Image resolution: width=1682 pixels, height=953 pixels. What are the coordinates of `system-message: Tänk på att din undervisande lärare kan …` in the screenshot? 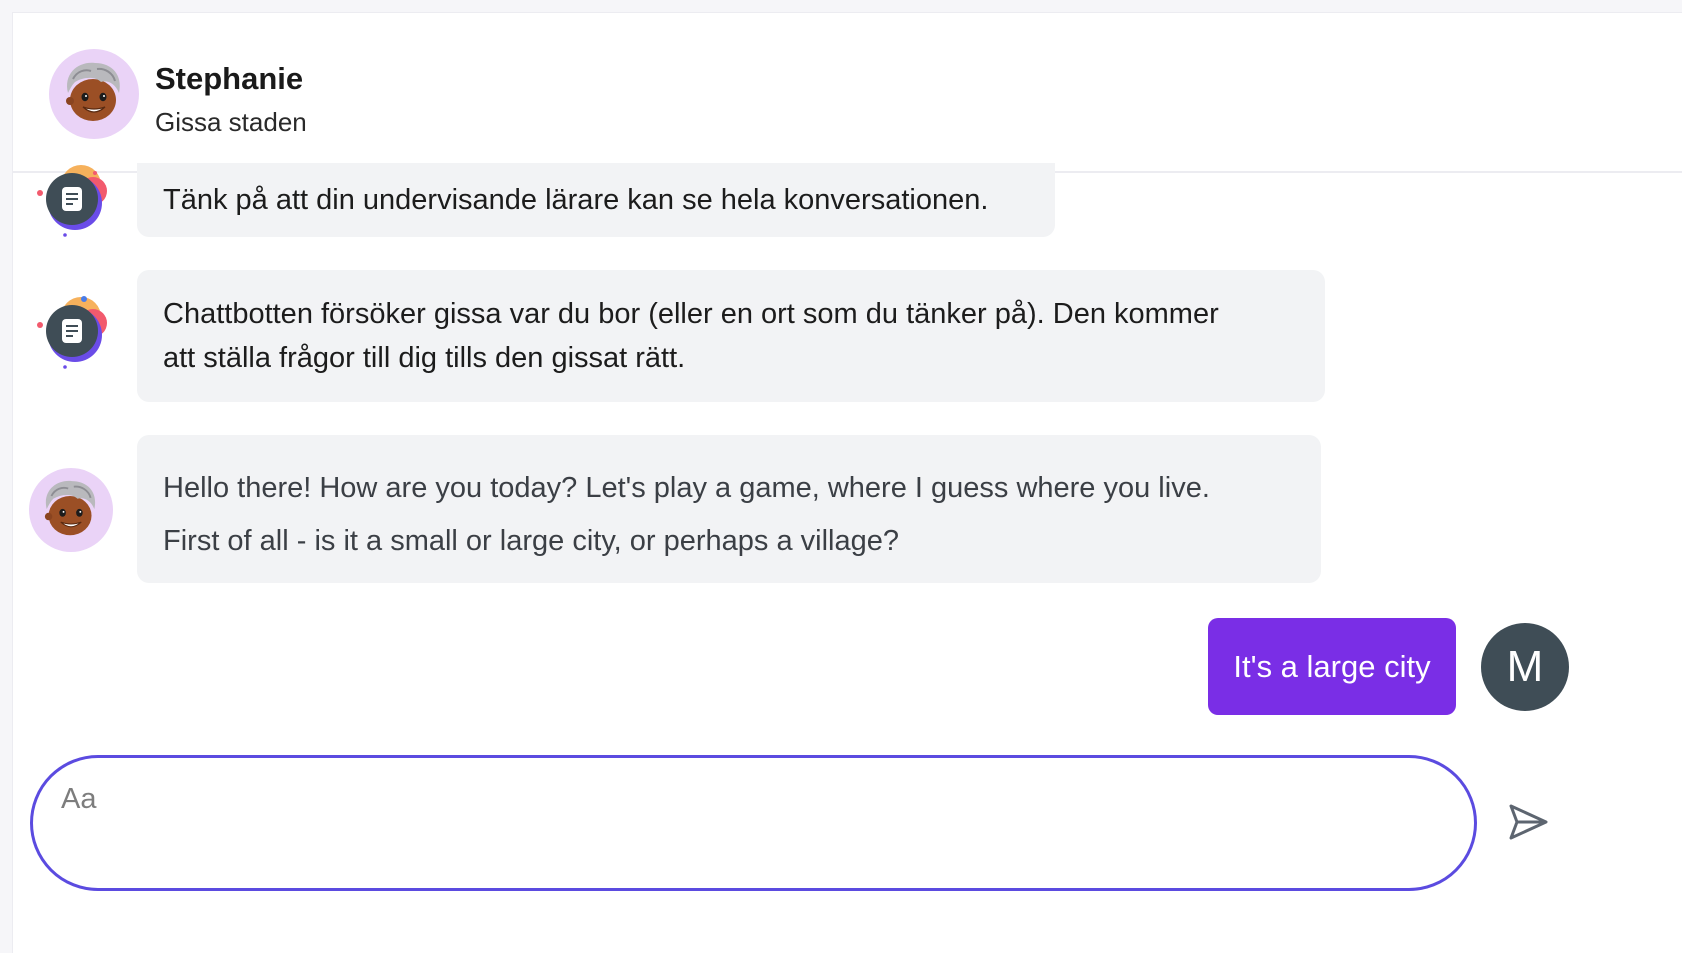 It's located at (596, 200).